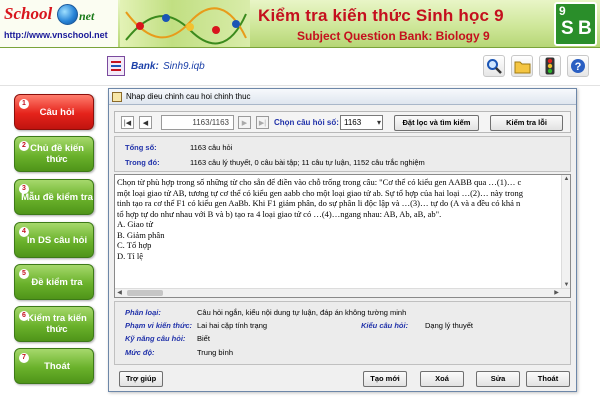 The image size is (600, 406). What do you see at coordinates (575, 24) in the screenshot?
I see `biology-9-logo: 9 S B` at bounding box center [575, 24].